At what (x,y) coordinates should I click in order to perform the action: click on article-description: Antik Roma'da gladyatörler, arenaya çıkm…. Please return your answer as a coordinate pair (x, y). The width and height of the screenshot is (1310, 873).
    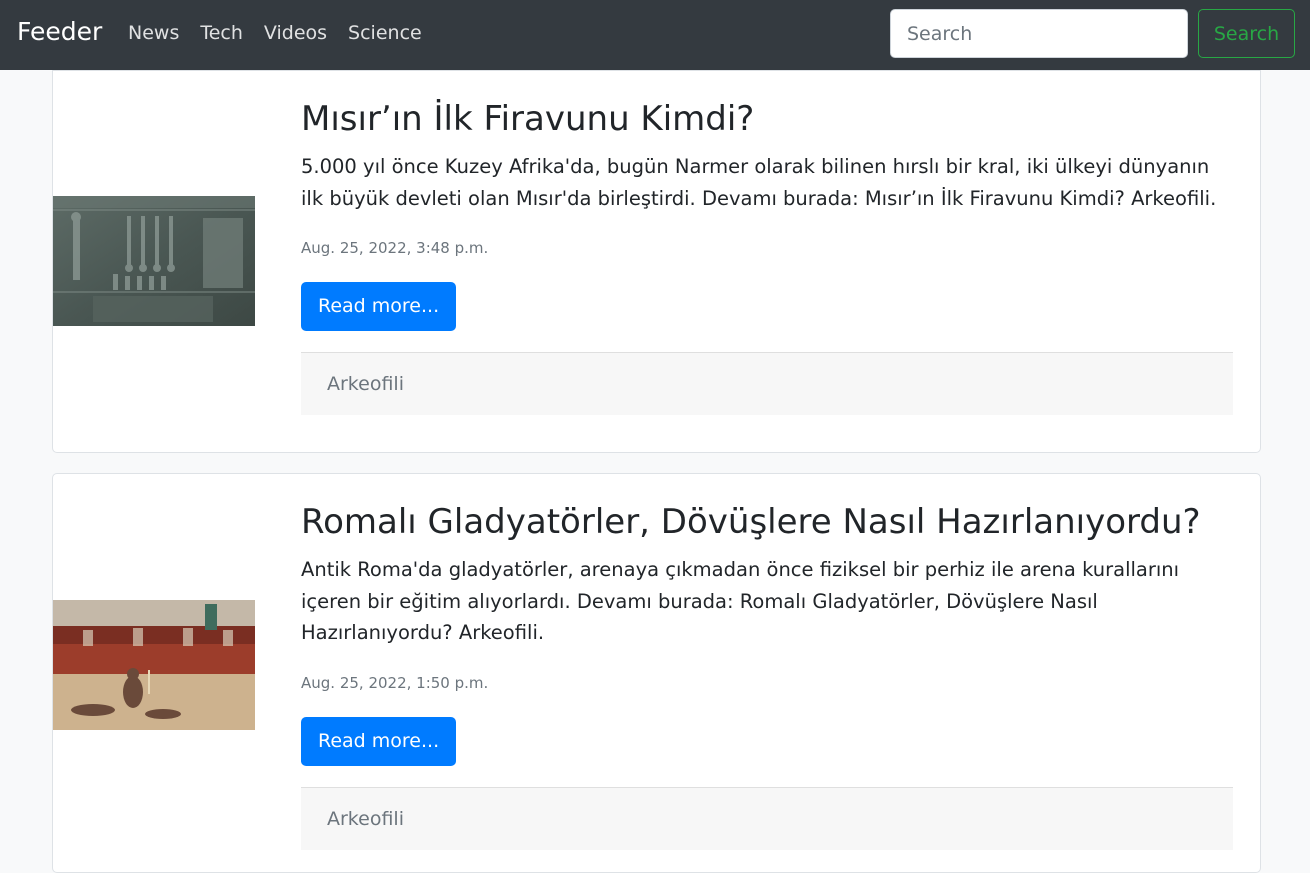
    Looking at the image, I should click on (740, 601).